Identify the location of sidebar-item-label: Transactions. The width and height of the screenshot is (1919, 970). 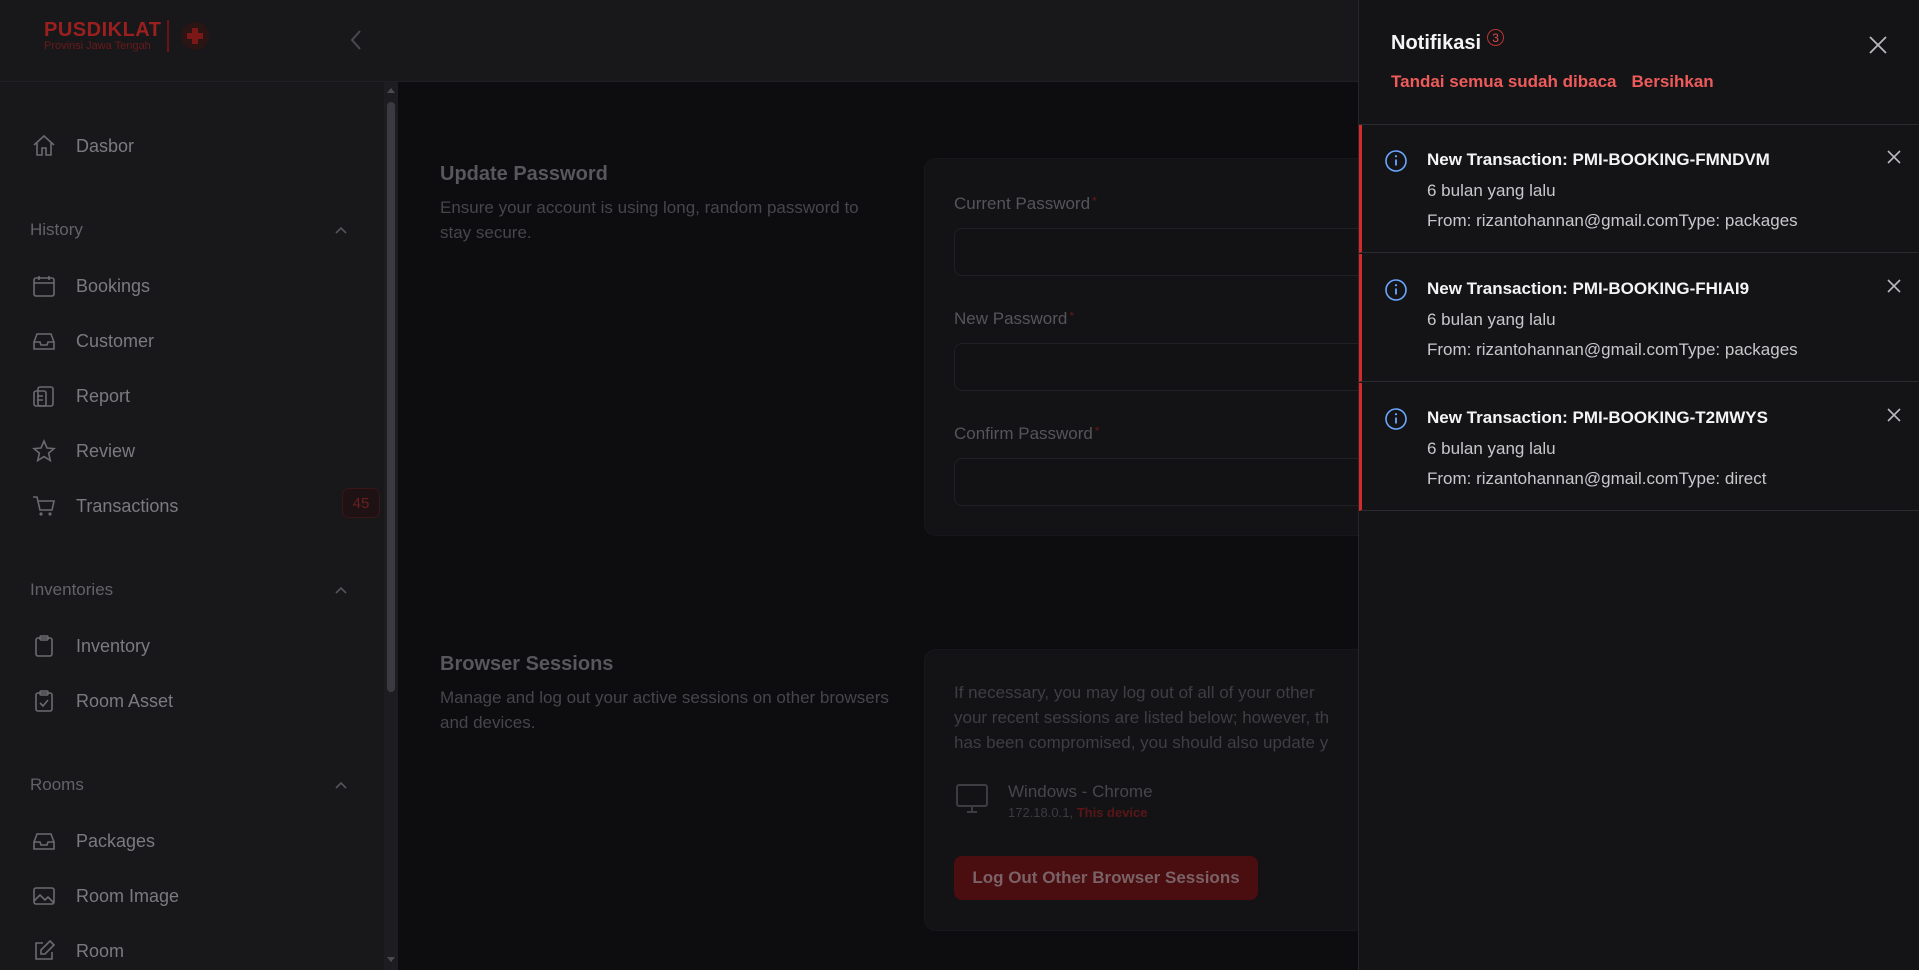
(127, 505).